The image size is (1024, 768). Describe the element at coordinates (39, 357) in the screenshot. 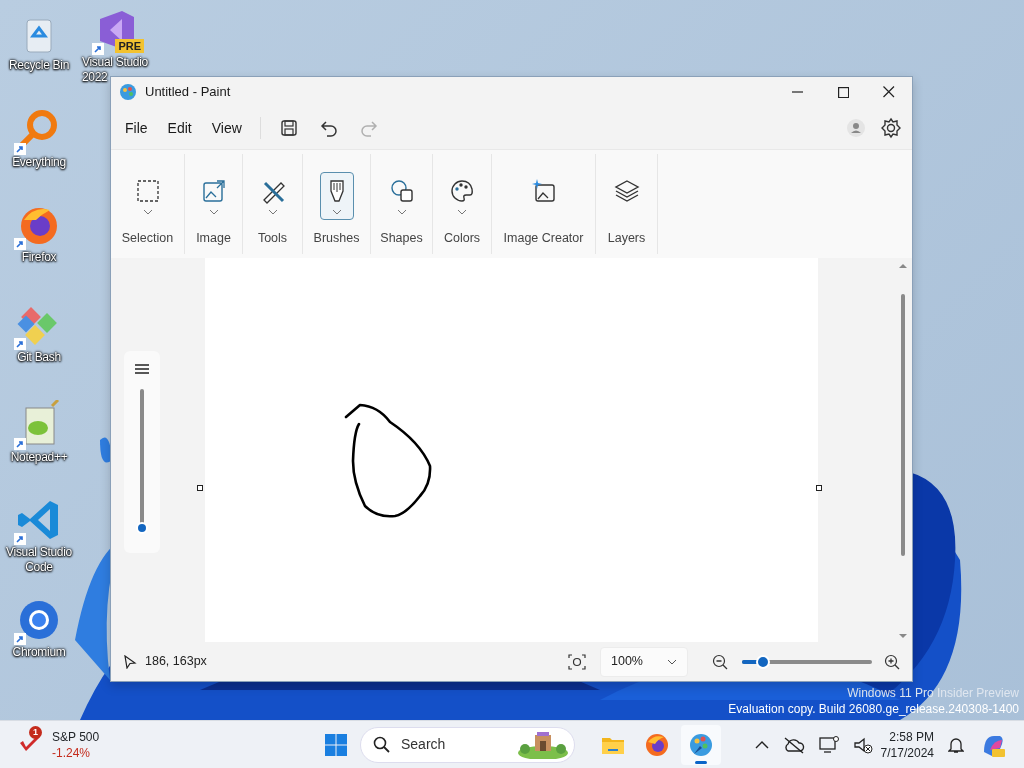

I see `icon-label: Git Bash` at that location.